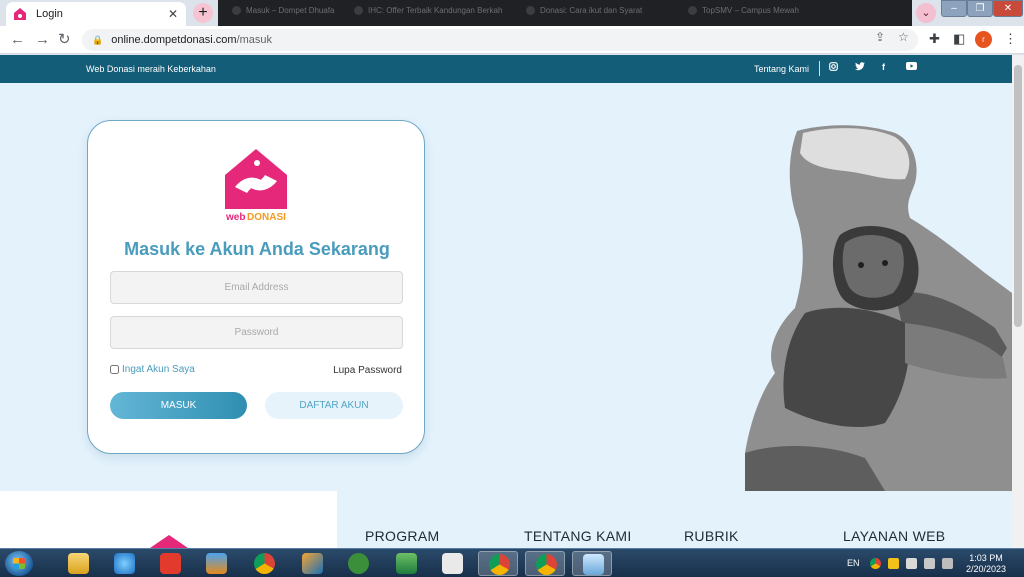  What do you see at coordinates (42, 39) in the screenshot?
I see `forward-arrow-icon: →` at bounding box center [42, 39].